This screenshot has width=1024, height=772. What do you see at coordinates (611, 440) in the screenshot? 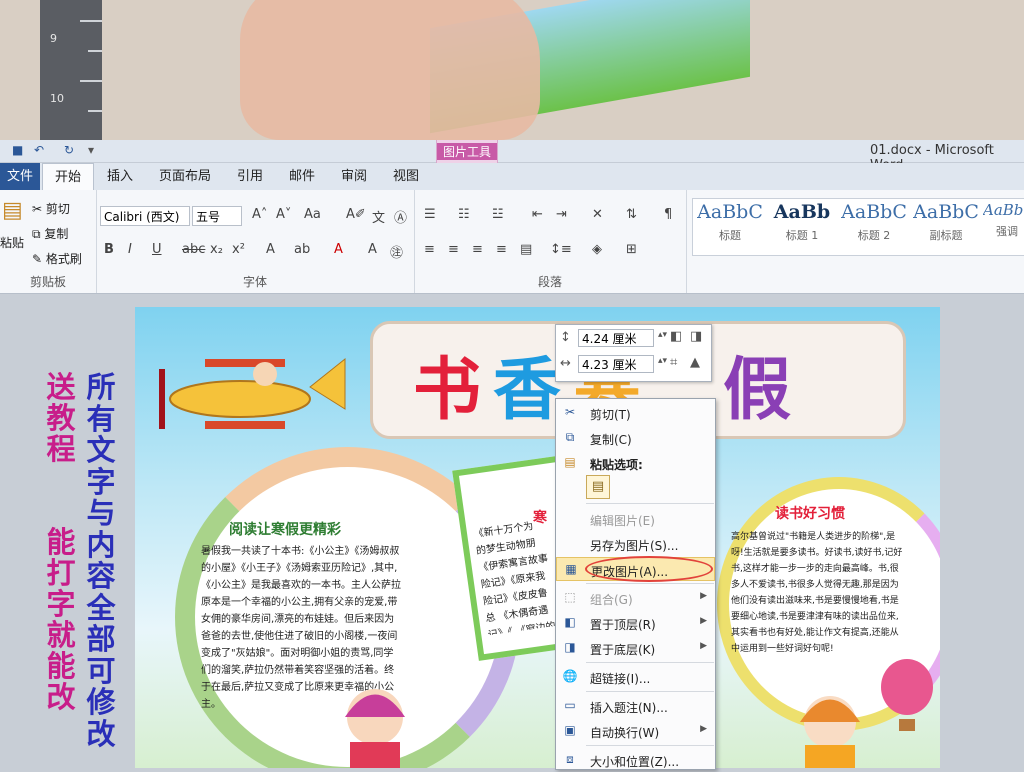
I see `menu-label: 复制(C)` at bounding box center [611, 440].